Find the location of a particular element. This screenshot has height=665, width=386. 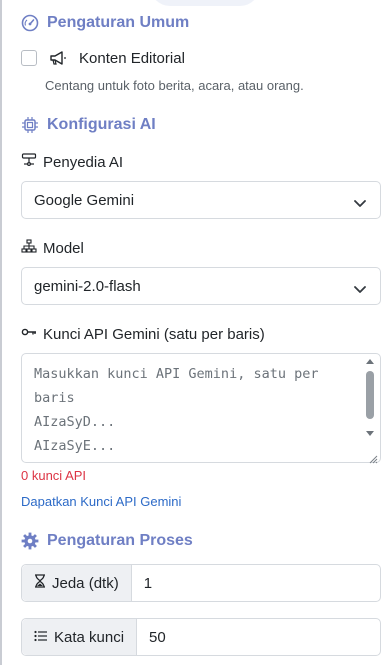

delay-addon: Jeda (dtk) is located at coordinates (77, 583).